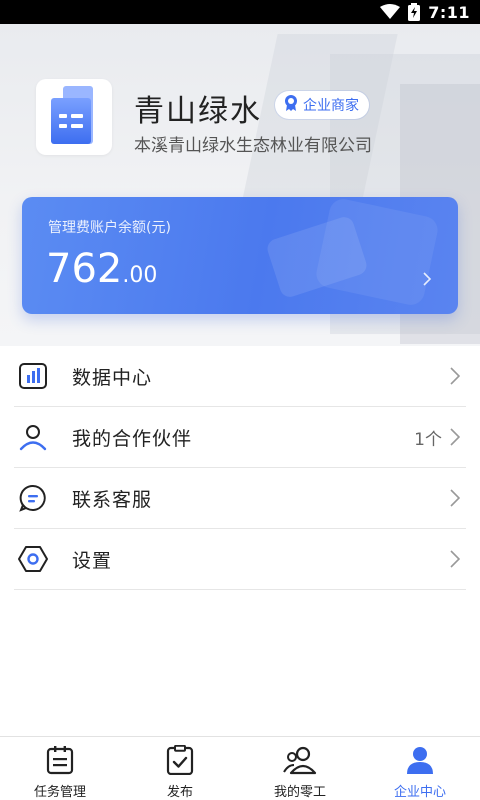  Describe the element at coordinates (299, 792) in the screenshot. I see `nav-label: 我的零工` at that location.